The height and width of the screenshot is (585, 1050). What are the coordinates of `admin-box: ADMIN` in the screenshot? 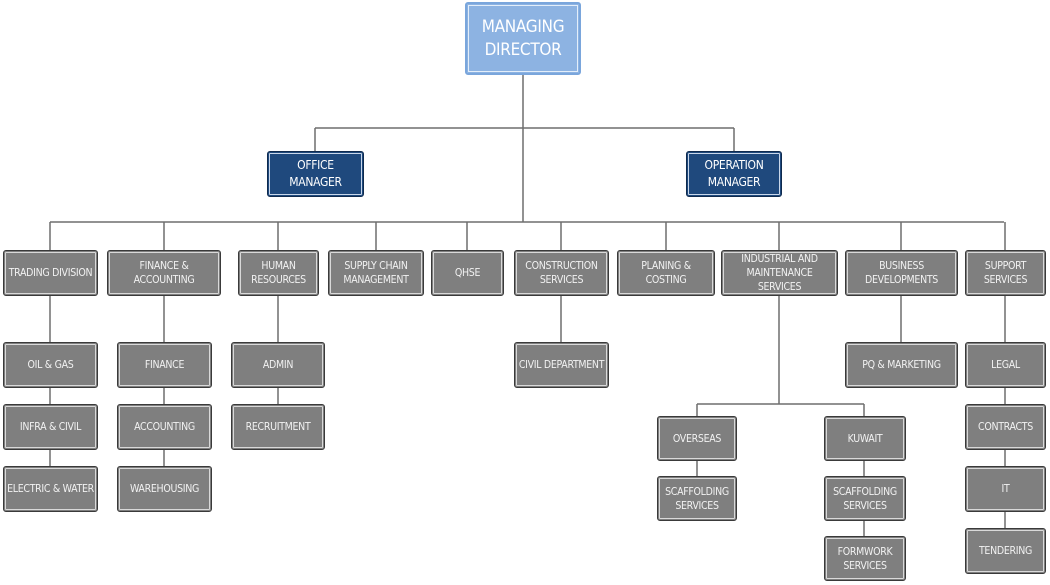 It's located at (278, 365).